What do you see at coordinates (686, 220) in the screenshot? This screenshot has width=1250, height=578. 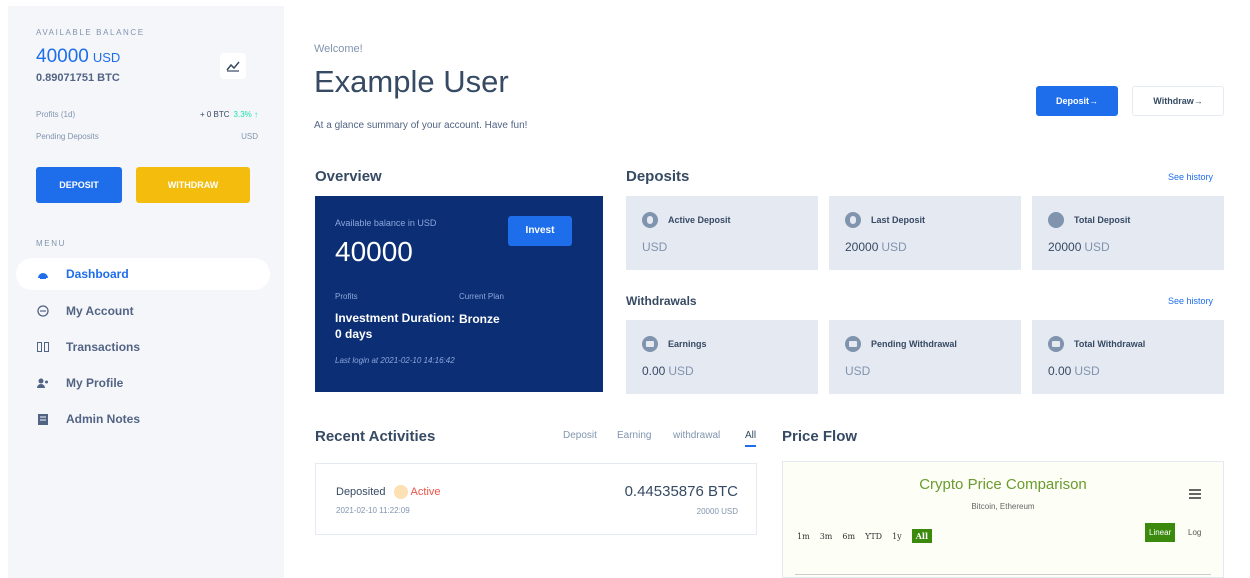 I see `card-title: Active Deposit` at bounding box center [686, 220].